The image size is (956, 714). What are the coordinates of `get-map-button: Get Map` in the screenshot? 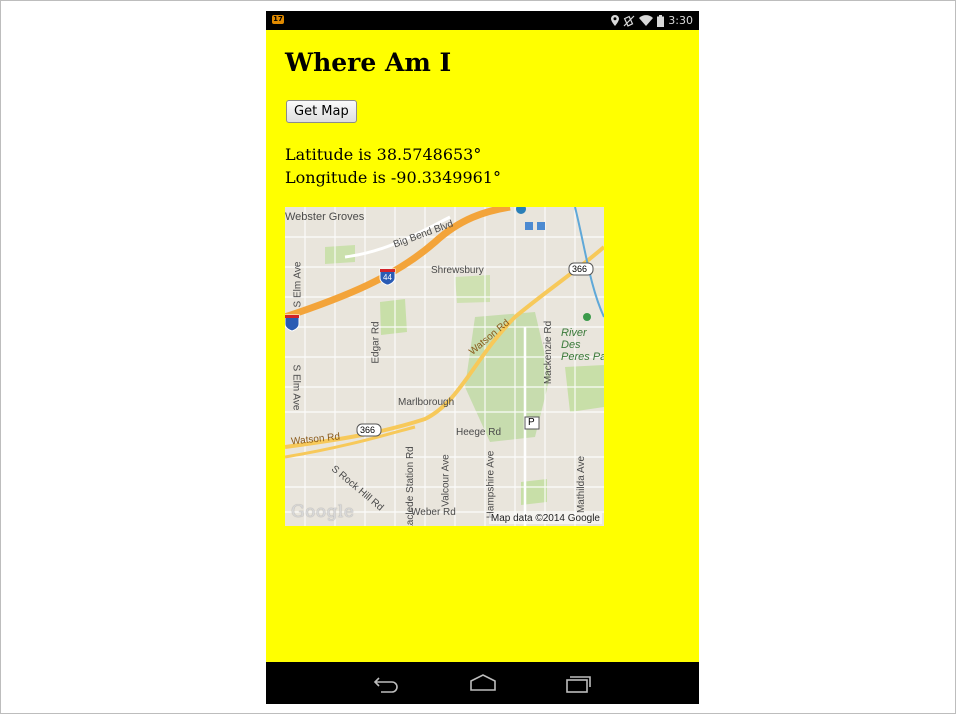 It's located at (321, 111).